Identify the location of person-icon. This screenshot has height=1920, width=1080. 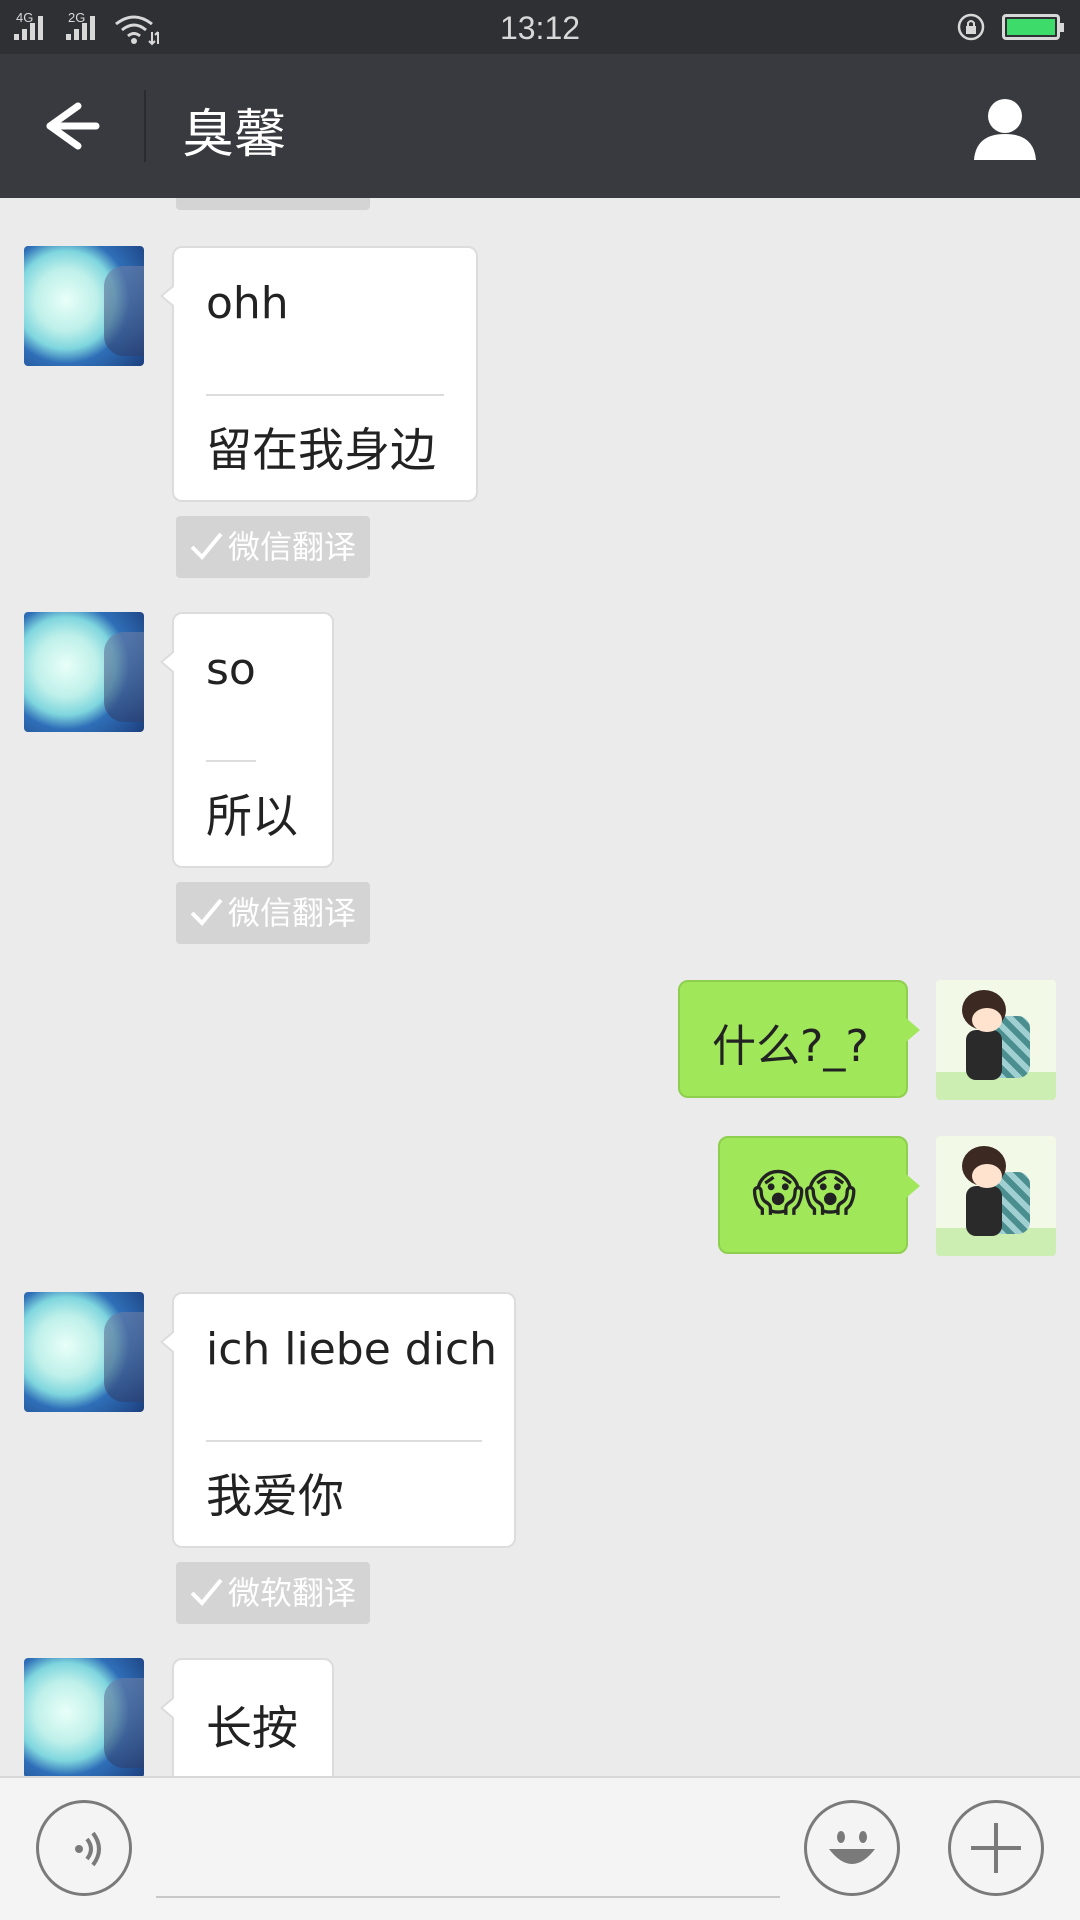
(1005, 129).